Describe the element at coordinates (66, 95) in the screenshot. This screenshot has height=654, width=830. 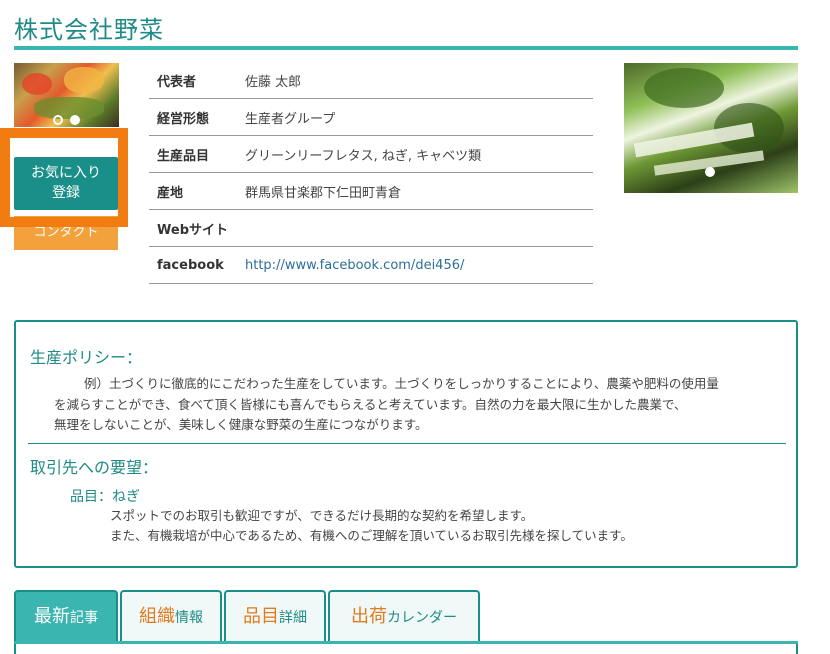
I see `product-image-carousel` at that location.